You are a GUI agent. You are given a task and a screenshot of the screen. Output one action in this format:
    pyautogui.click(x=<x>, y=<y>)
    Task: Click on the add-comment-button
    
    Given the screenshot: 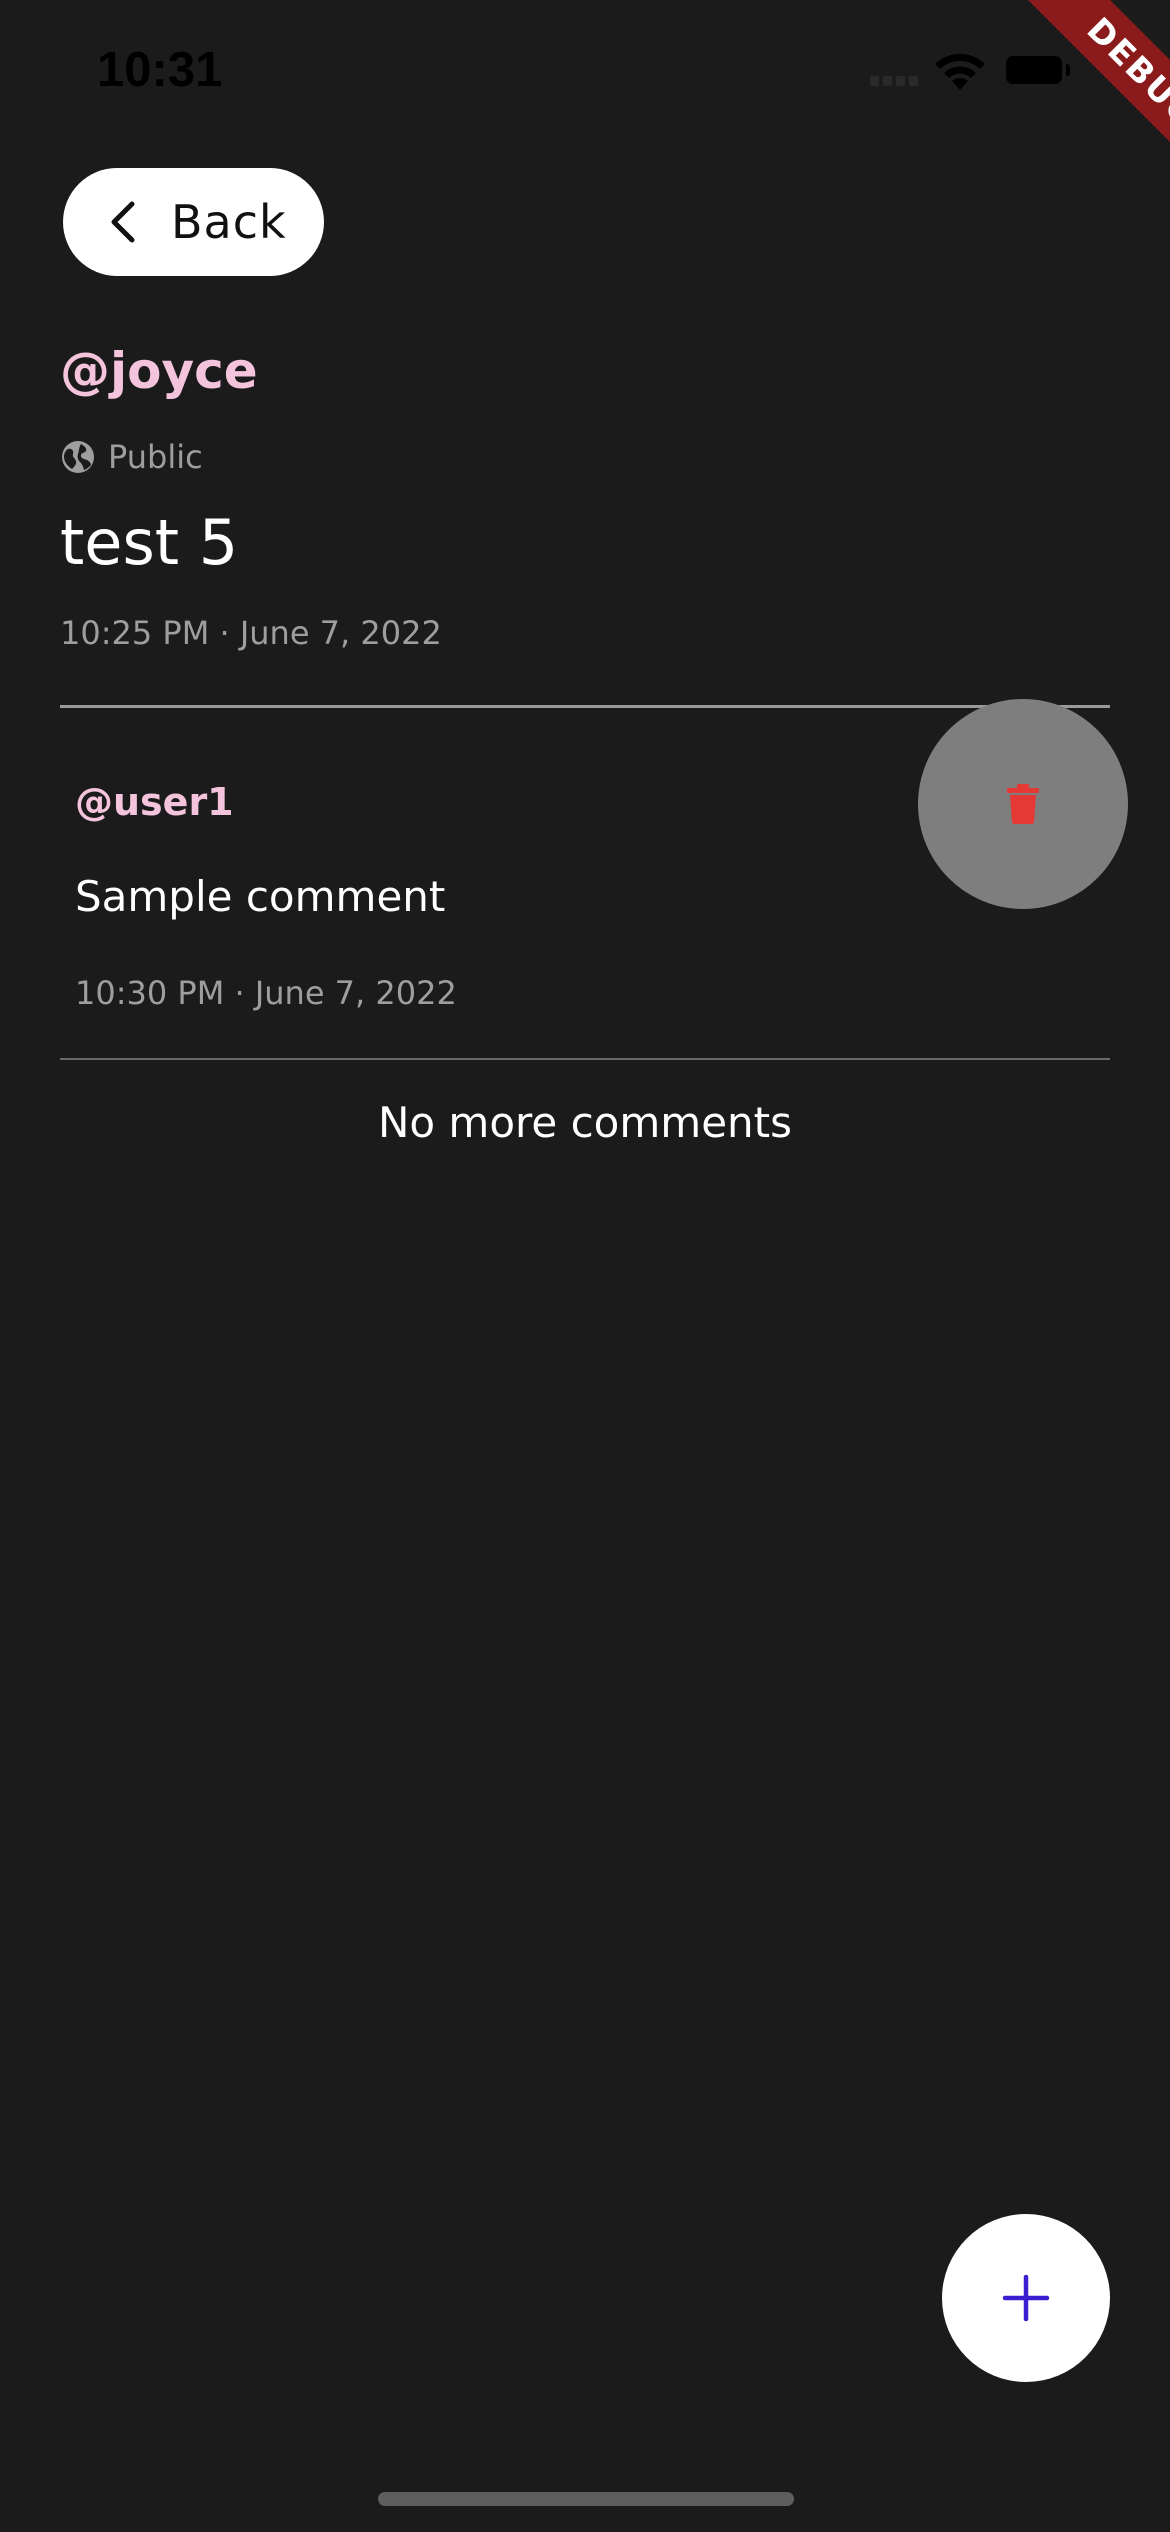 What is the action you would take?
    pyautogui.click(x=1026, y=2298)
    